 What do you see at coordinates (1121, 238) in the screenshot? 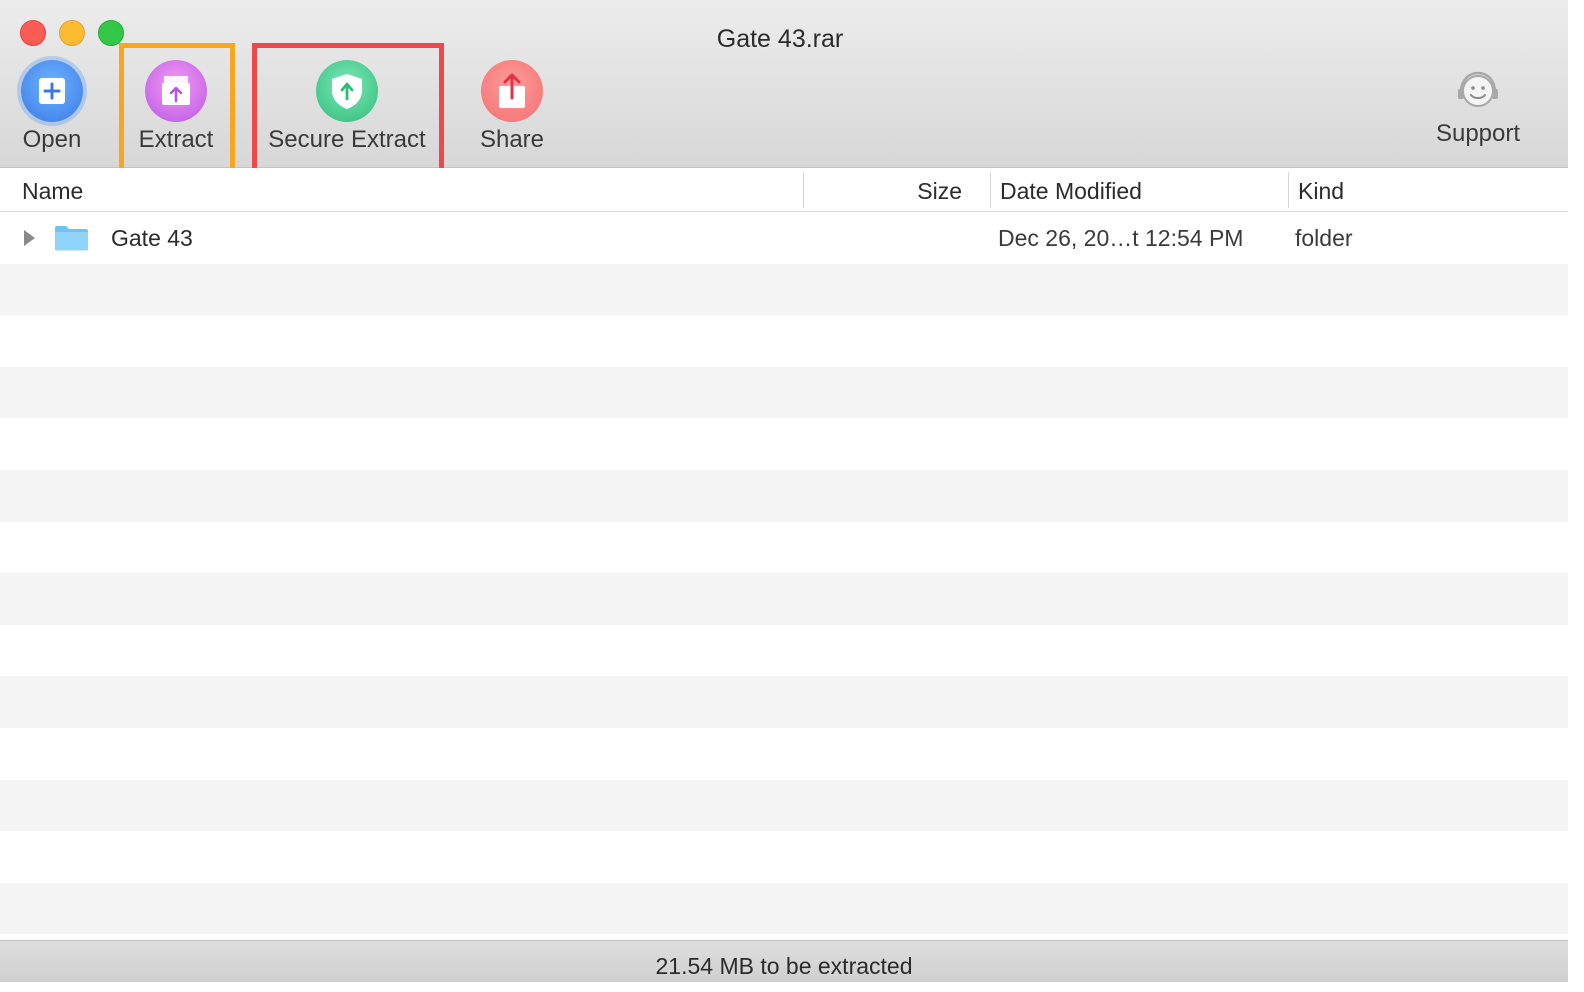
I see `file-date-modified: Dec 26, 20…t 12:54 PM` at bounding box center [1121, 238].